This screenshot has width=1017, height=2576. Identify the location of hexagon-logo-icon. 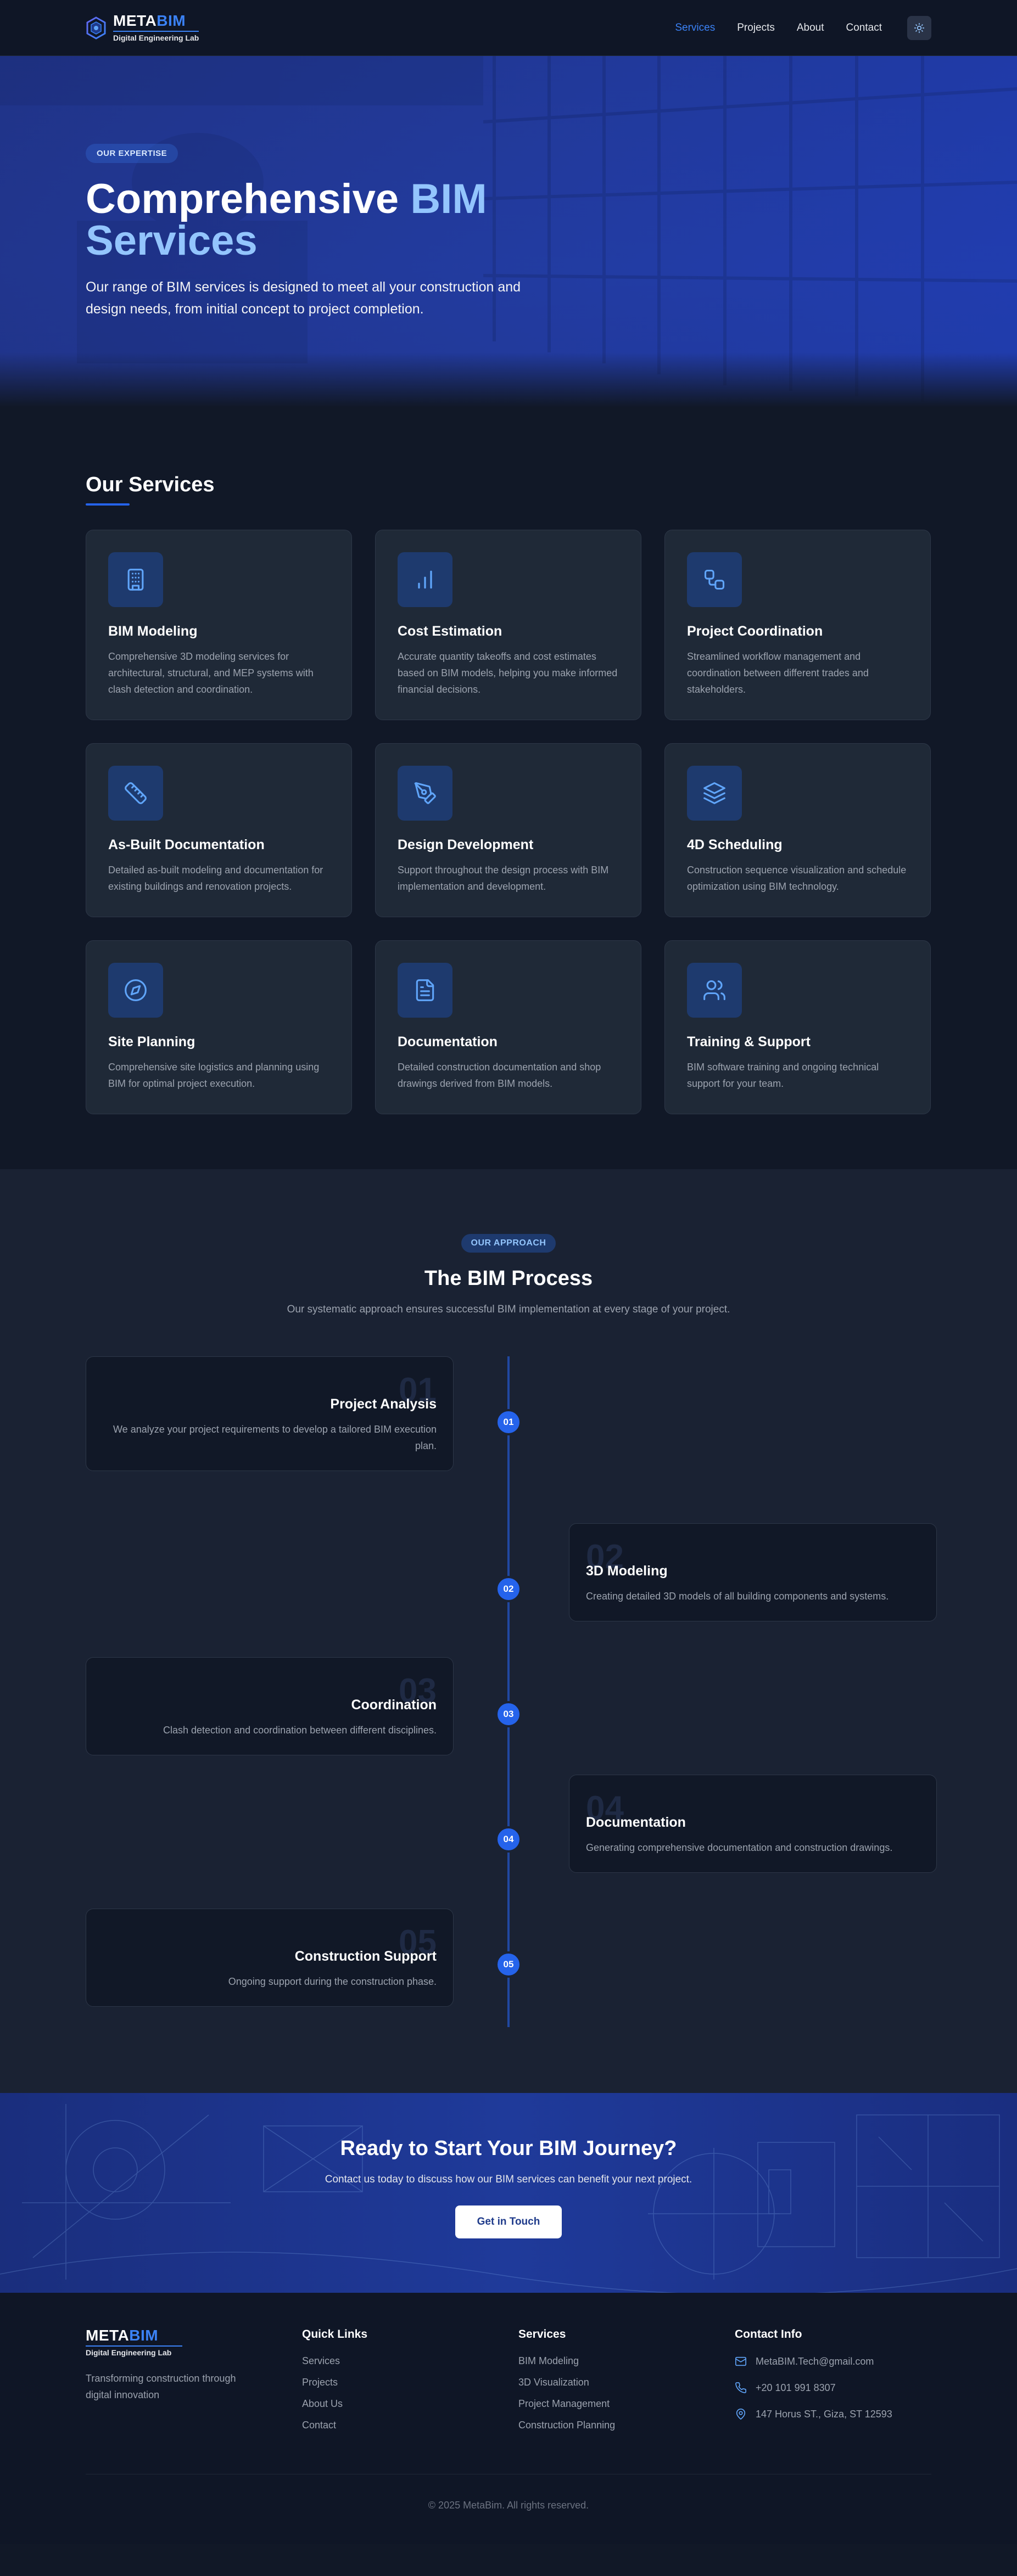
(96, 28).